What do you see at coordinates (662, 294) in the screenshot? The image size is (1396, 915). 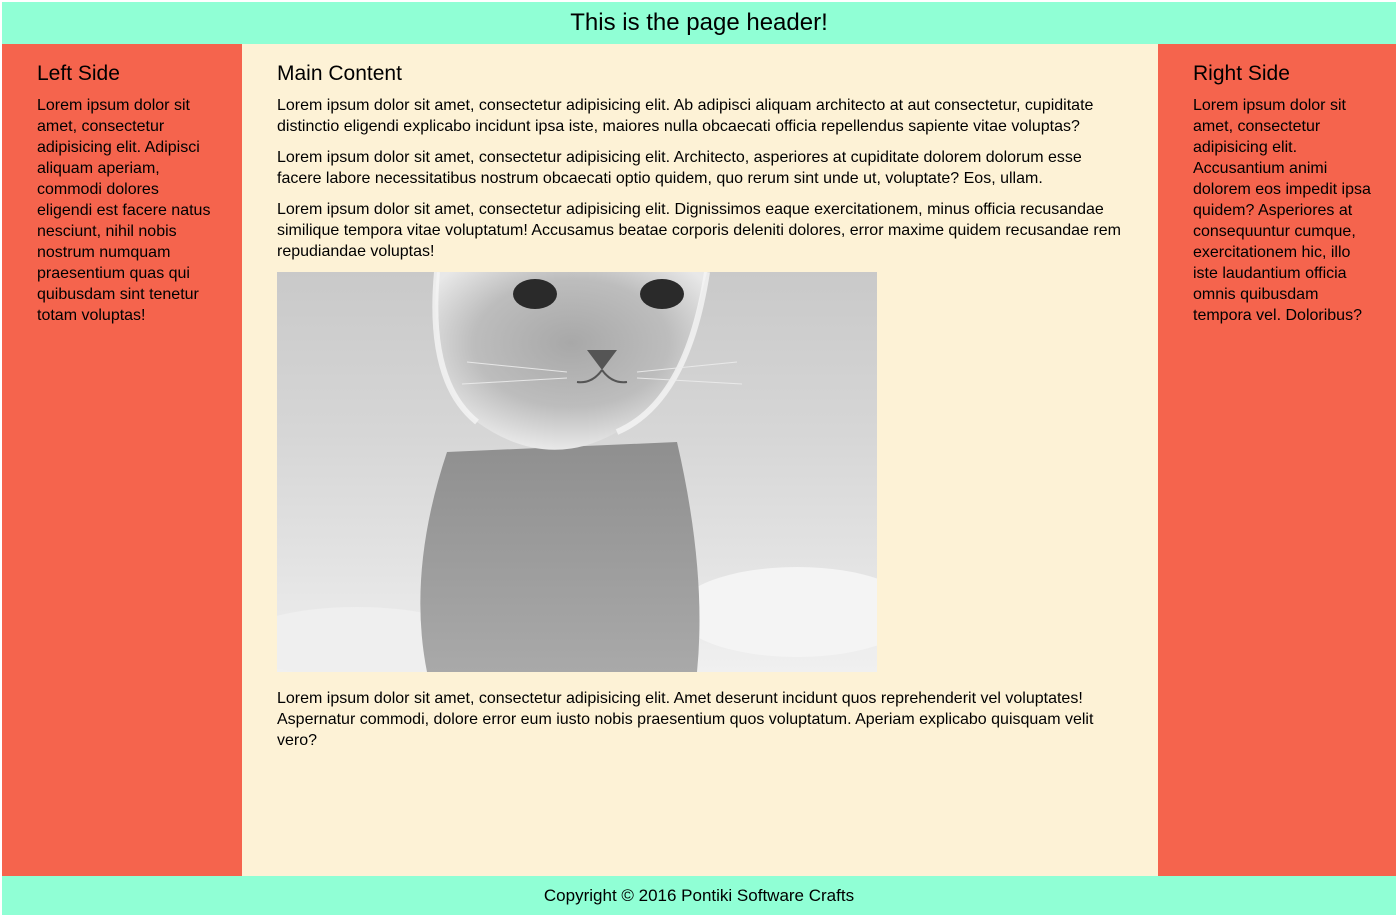 I see `kitten-eye-right` at bounding box center [662, 294].